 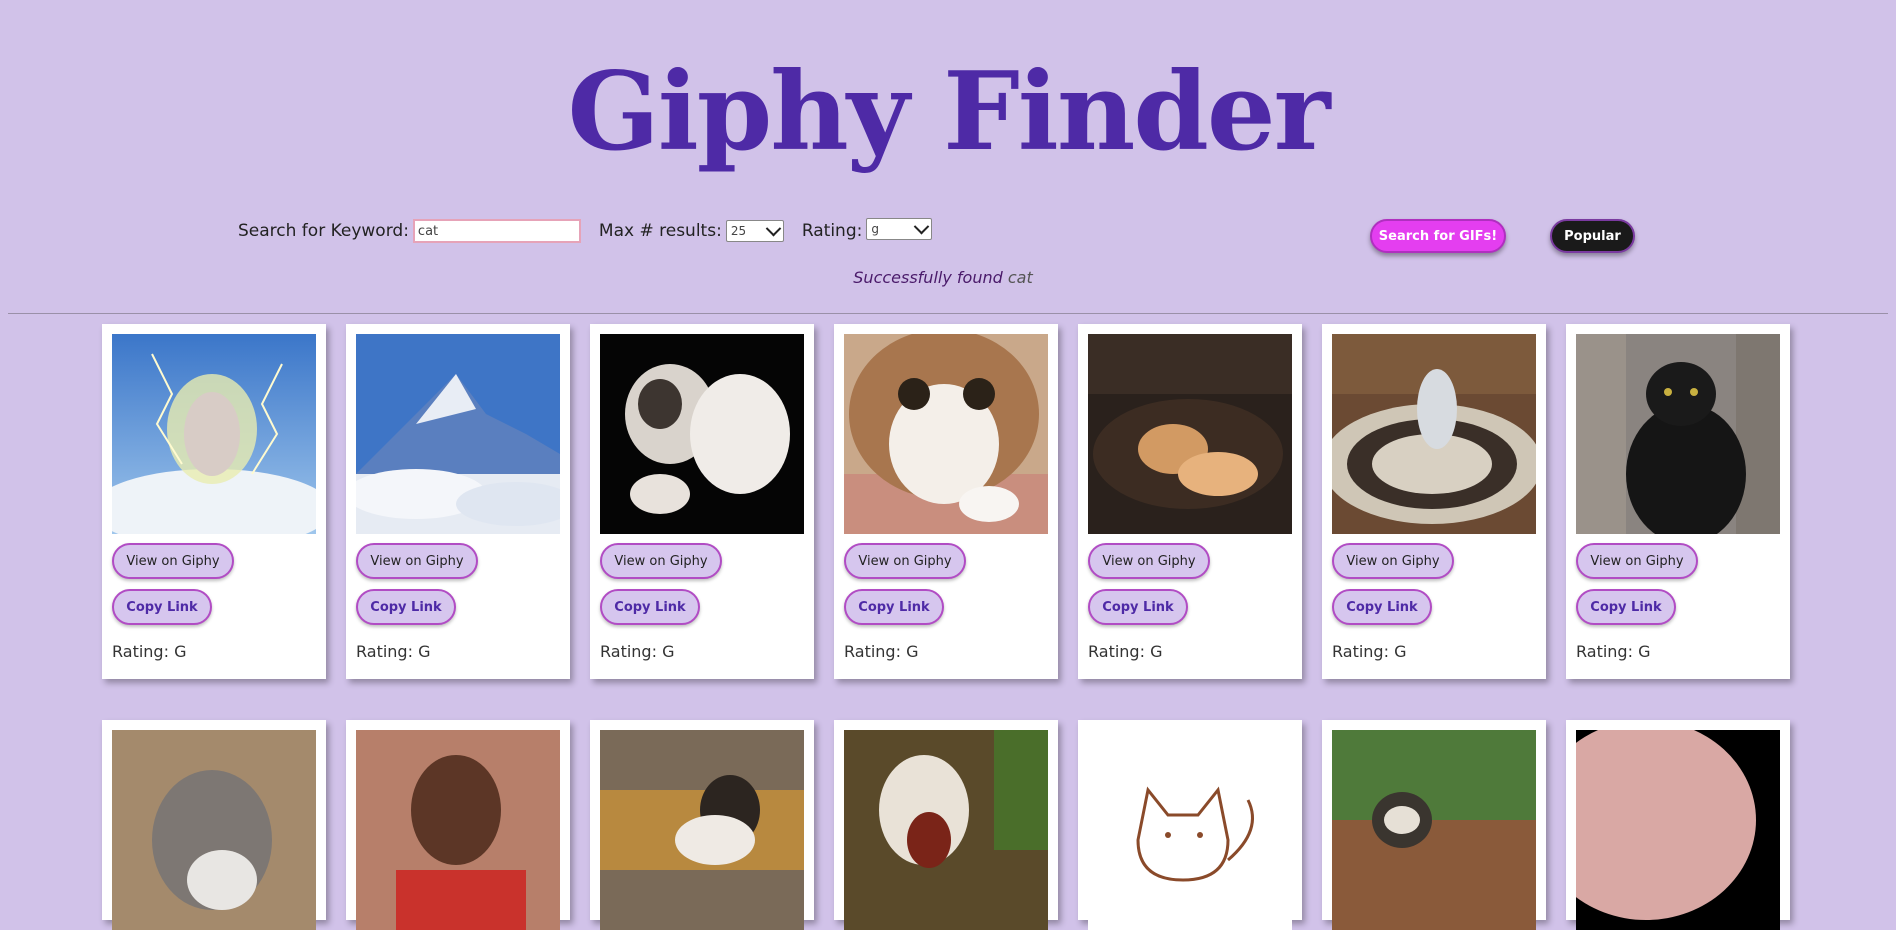 What do you see at coordinates (1592, 236) in the screenshot?
I see `popular-button: Popular` at bounding box center [1592, 236].